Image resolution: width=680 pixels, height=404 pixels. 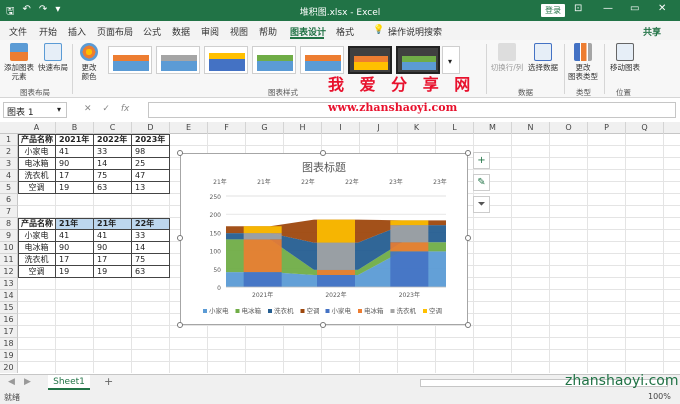 I want to click on resize-handle-left, so click(x=180, y=238).